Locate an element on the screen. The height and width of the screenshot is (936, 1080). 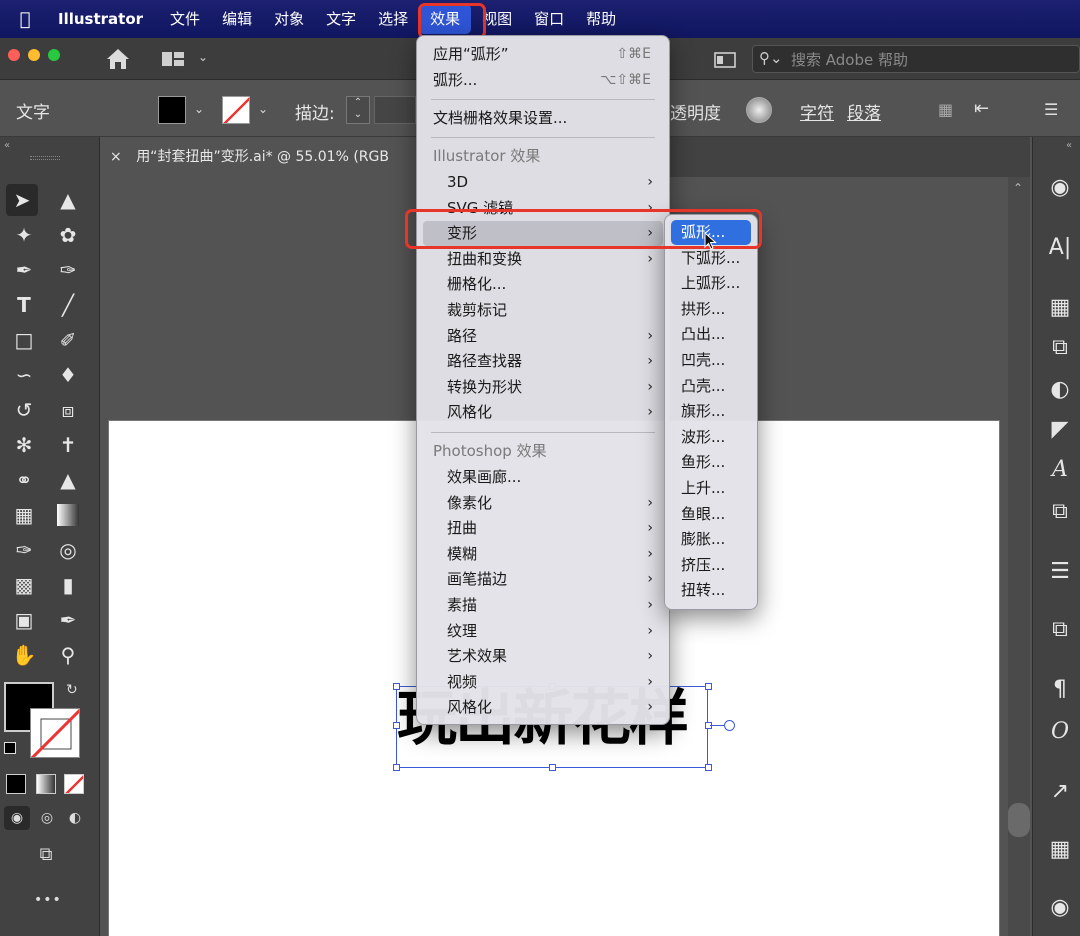
scrollbar-thumb is located at coordinates (1019, 820).